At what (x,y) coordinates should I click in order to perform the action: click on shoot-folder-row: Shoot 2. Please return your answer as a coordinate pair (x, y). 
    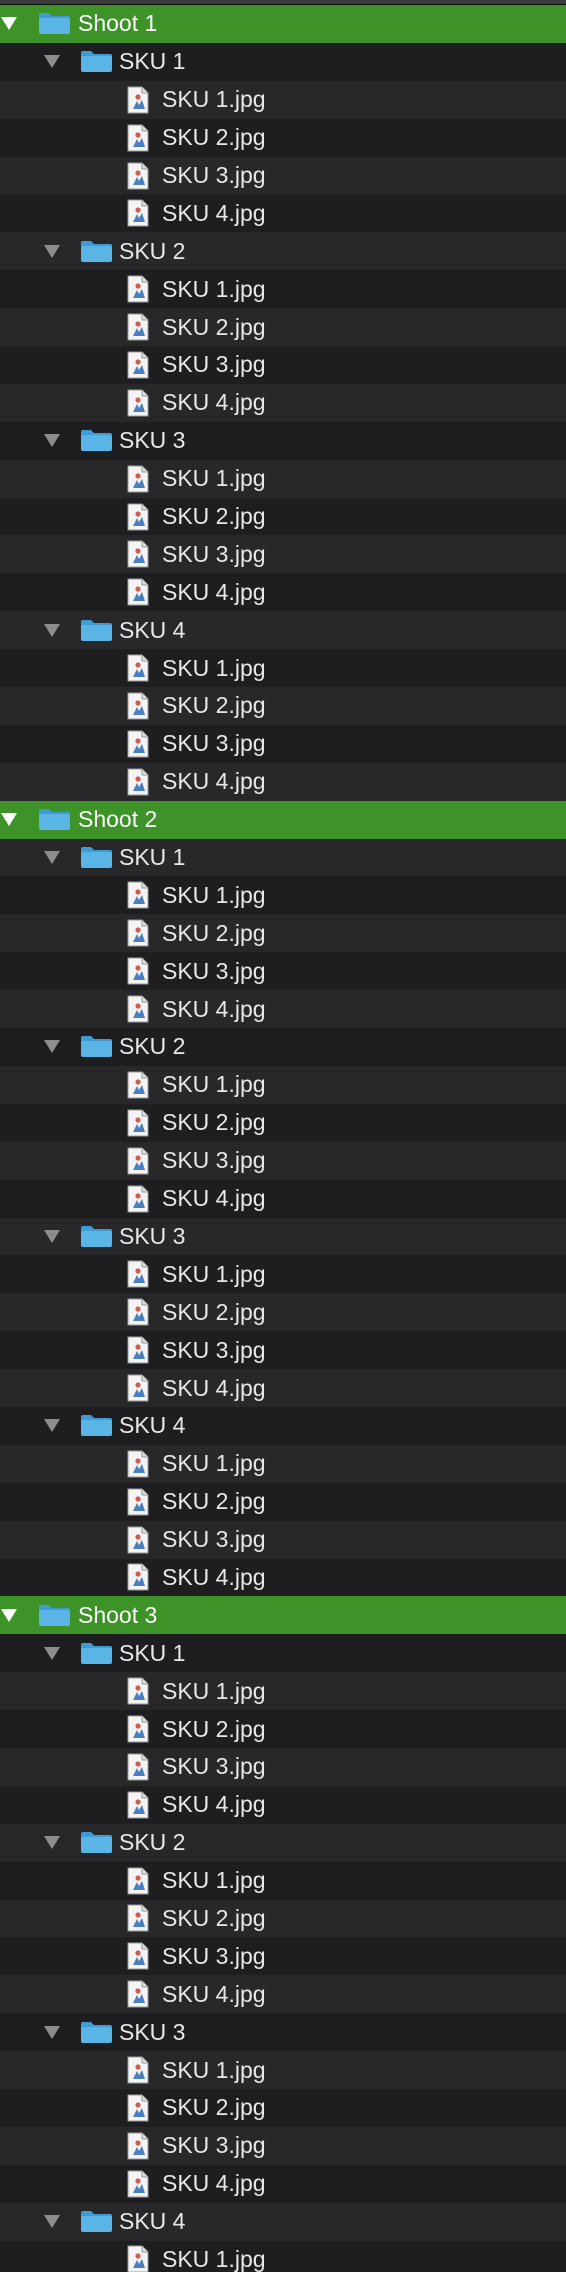
    Looking at the image, I should click on (283, 819).